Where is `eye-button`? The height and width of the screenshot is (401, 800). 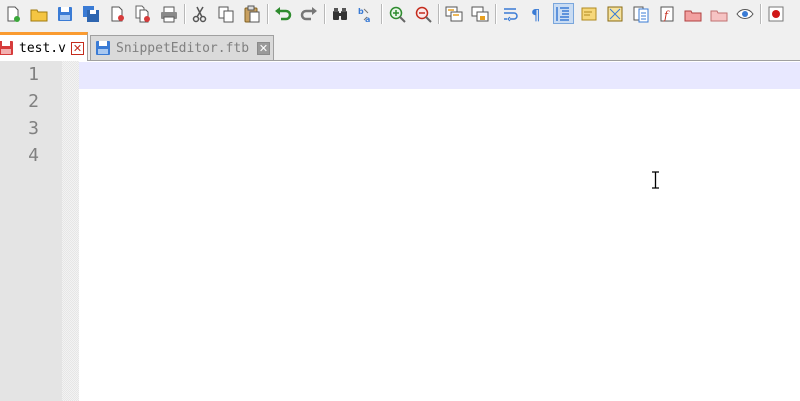 eye-button is located at coordinates (745, 13).